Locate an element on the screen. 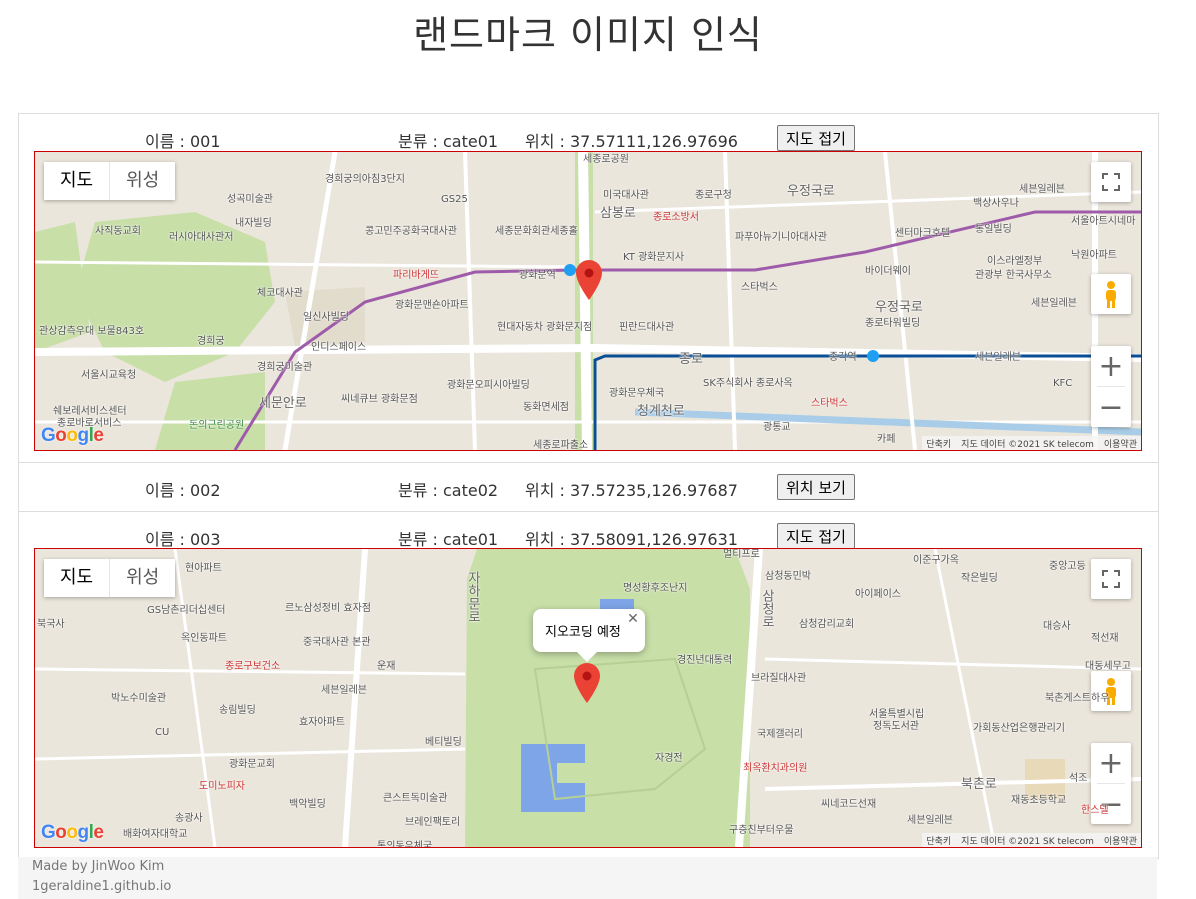 This screenshot has height=899, width=1196. show-map-button: 위치 보기 is located at coordinates (816, 487).